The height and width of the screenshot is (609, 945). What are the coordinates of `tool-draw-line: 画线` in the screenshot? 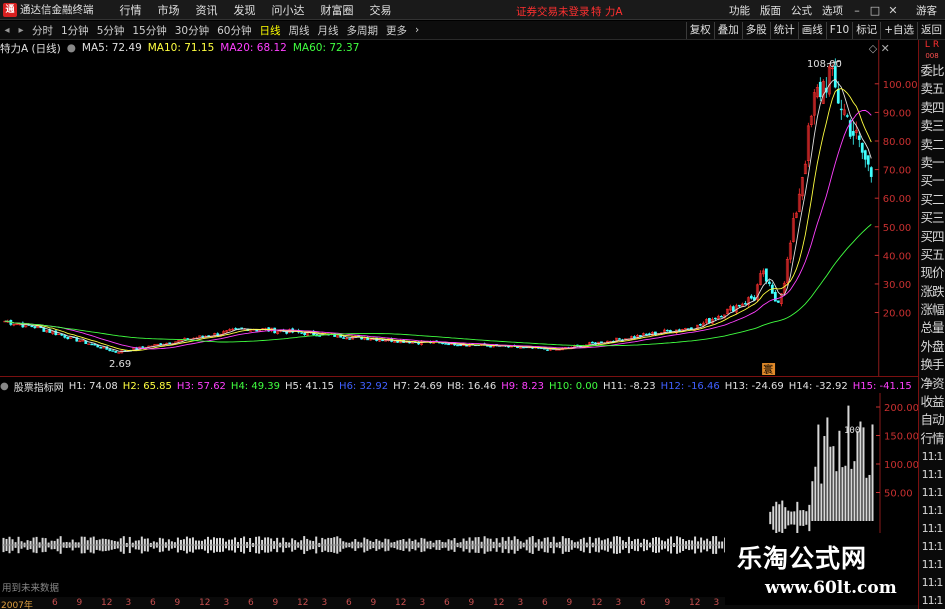 It's located at (811, 30).